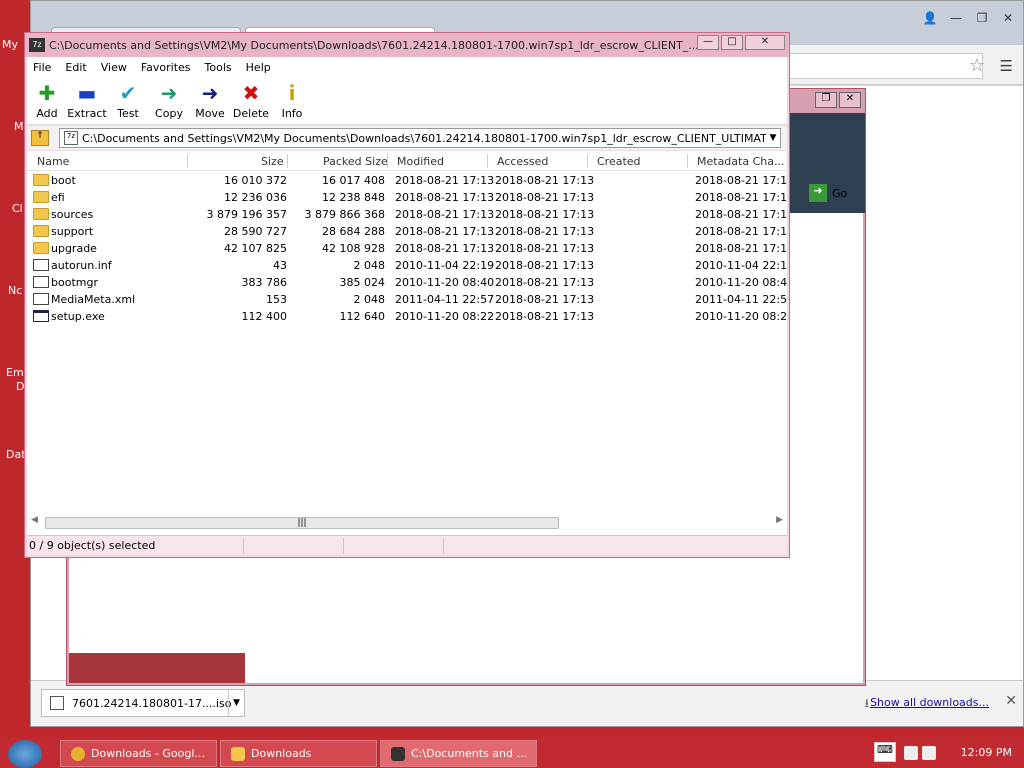  I want to click on cell-packed: 28 684 288, so click(353, 231).